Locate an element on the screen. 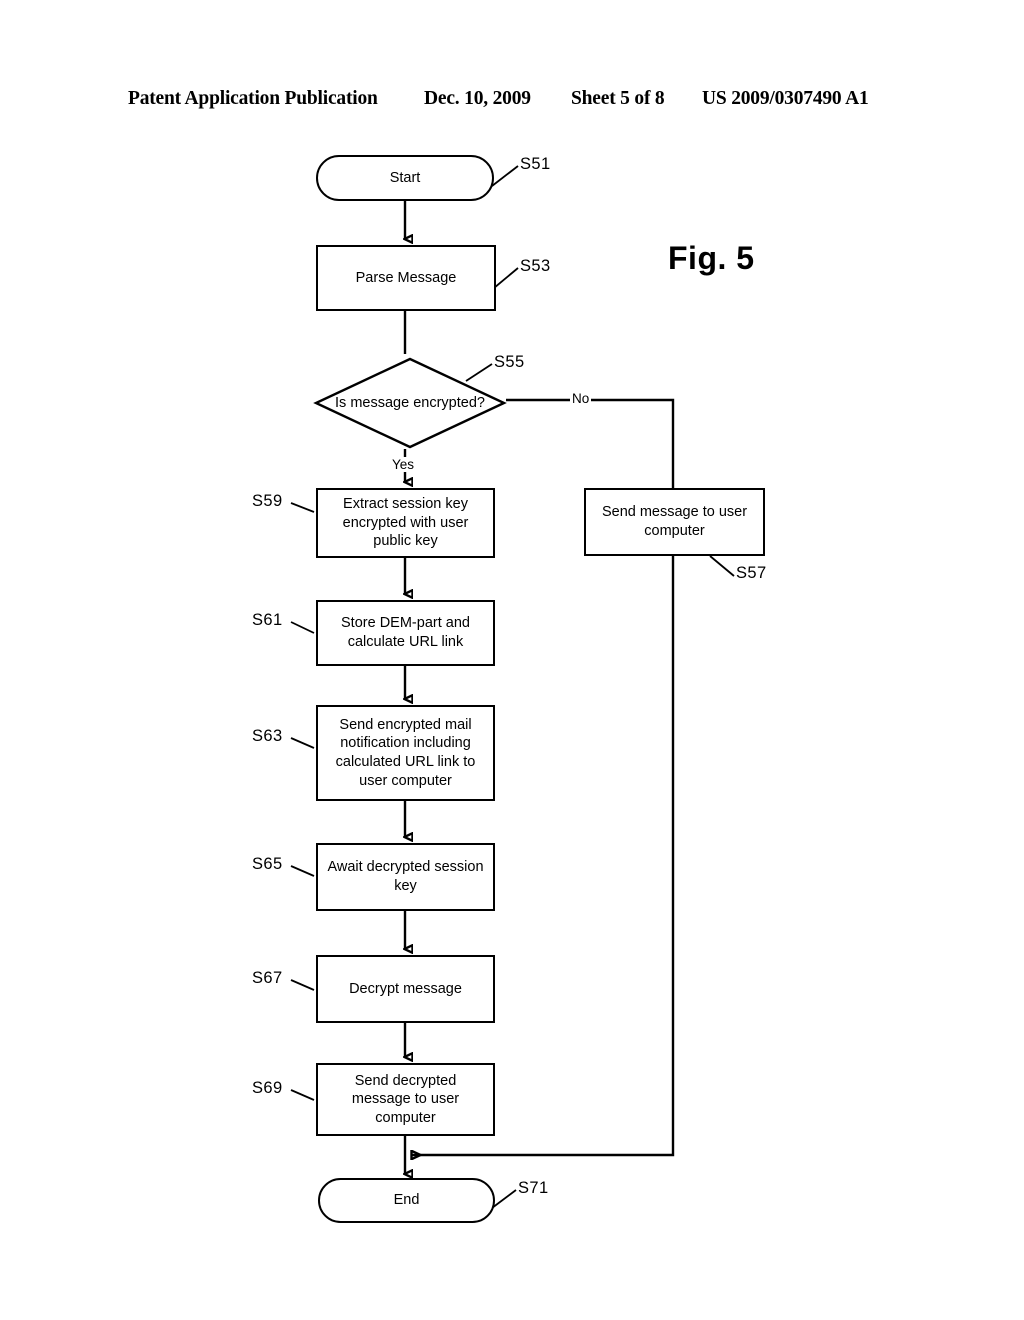 The width and height of the screenshot is (1024, 1320). node-store-dem-part: Store DEM-part and calculate URL link is located at coordinates (405, 633).